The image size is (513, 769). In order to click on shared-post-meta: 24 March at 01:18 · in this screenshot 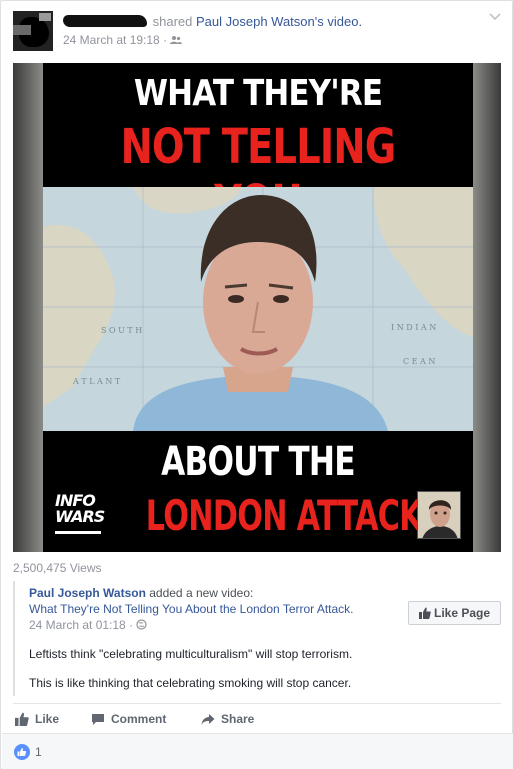, I will do `click(88, 625)`.